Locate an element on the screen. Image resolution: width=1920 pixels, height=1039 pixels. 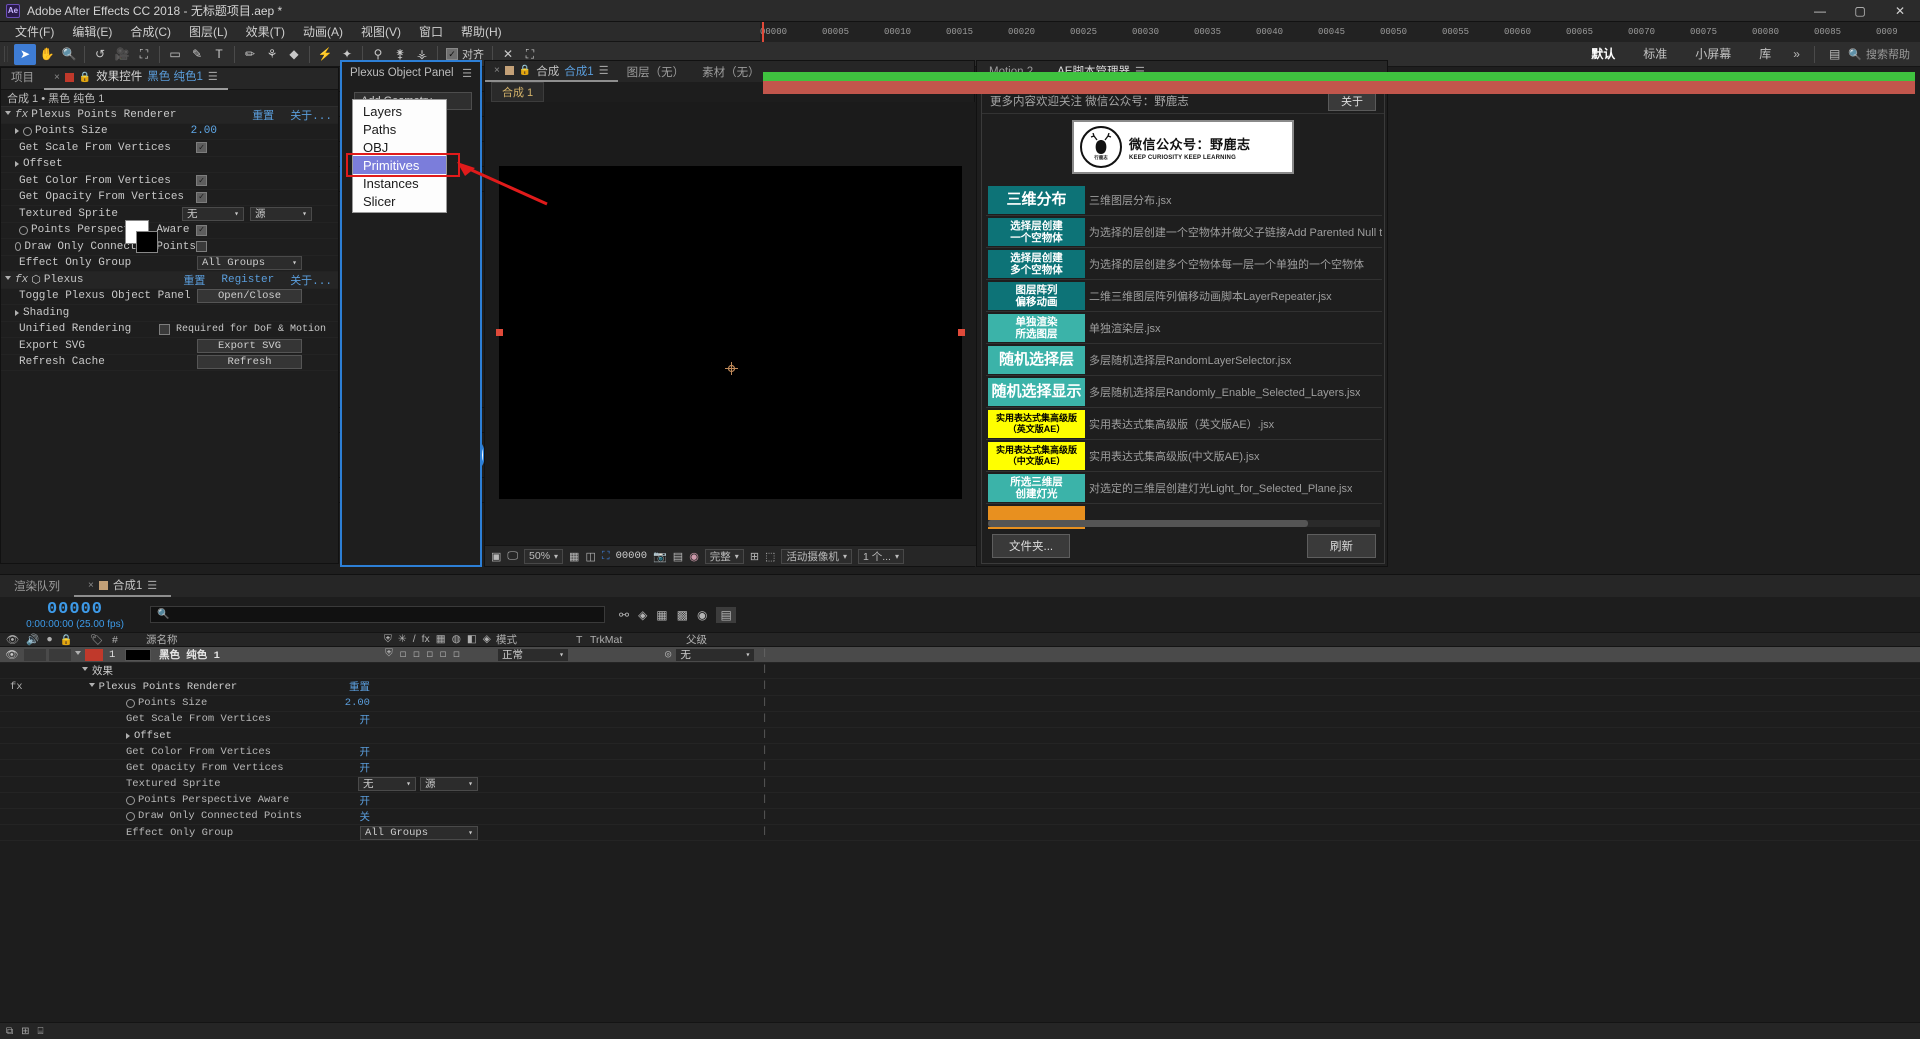
menu-item-8: 帮助(H) is located at coordinates (481, 32).